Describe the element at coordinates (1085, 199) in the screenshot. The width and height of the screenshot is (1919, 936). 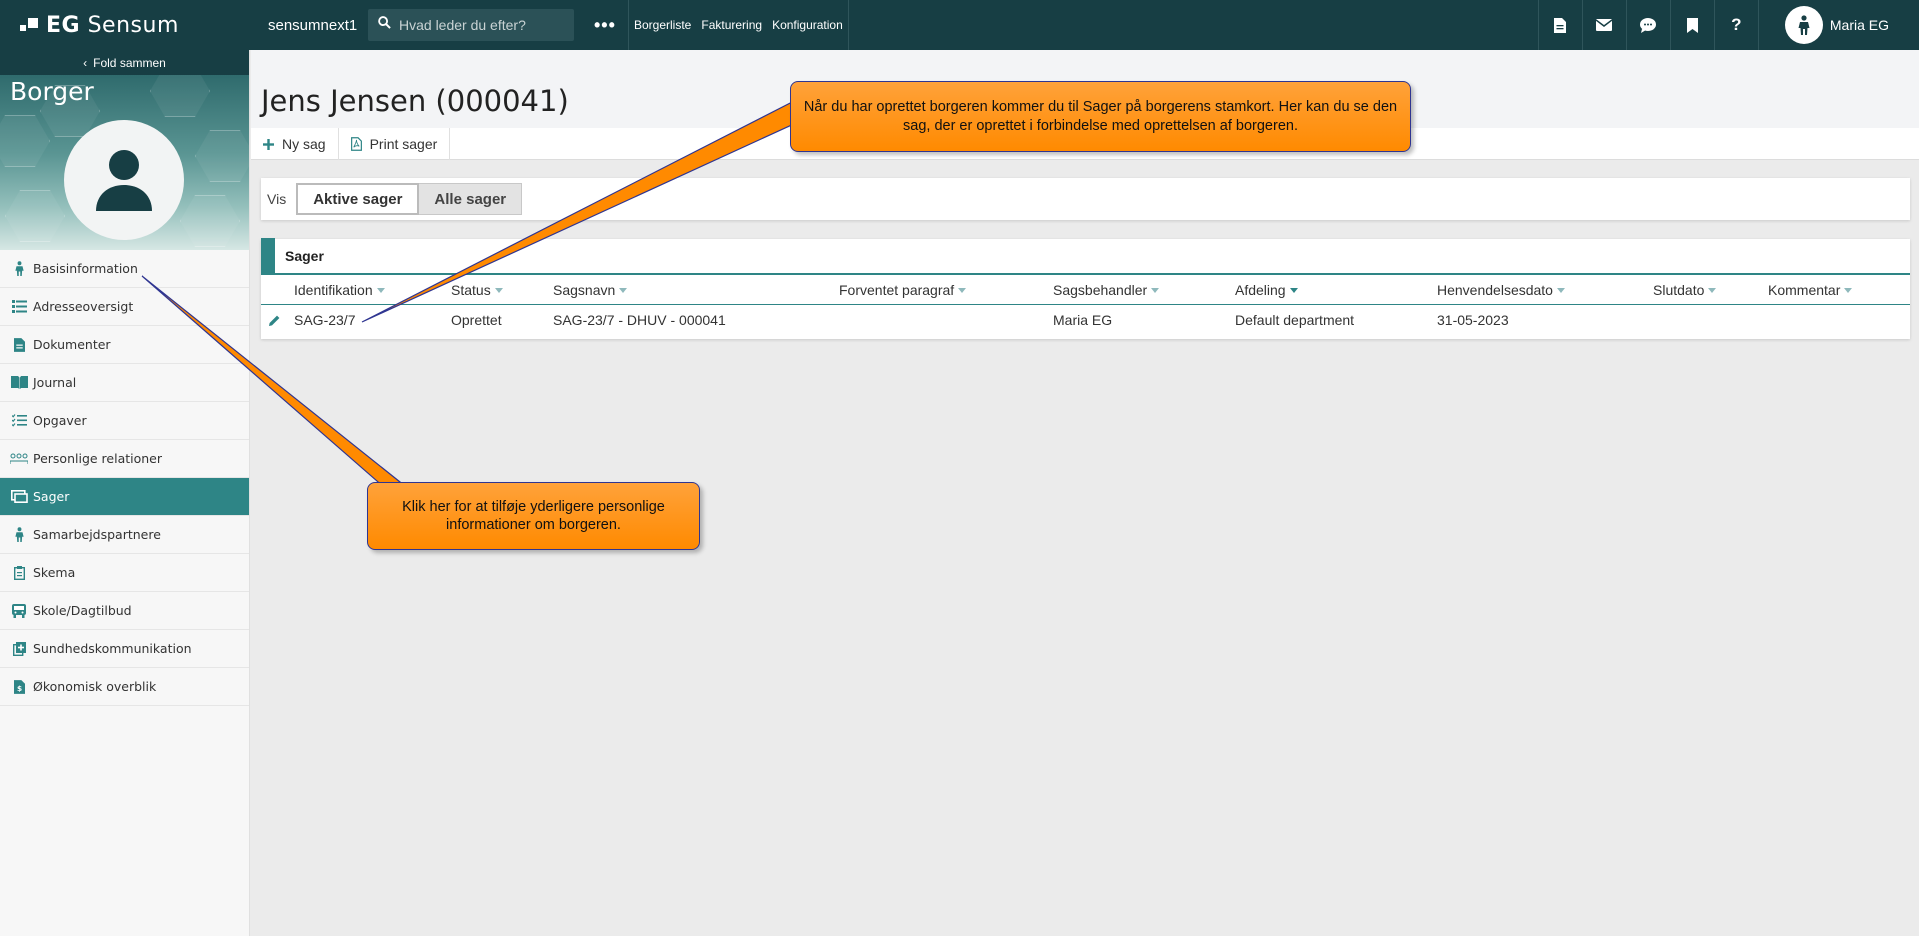
I see `case-filter: Vis Aktive sager Alle sager` at that location.